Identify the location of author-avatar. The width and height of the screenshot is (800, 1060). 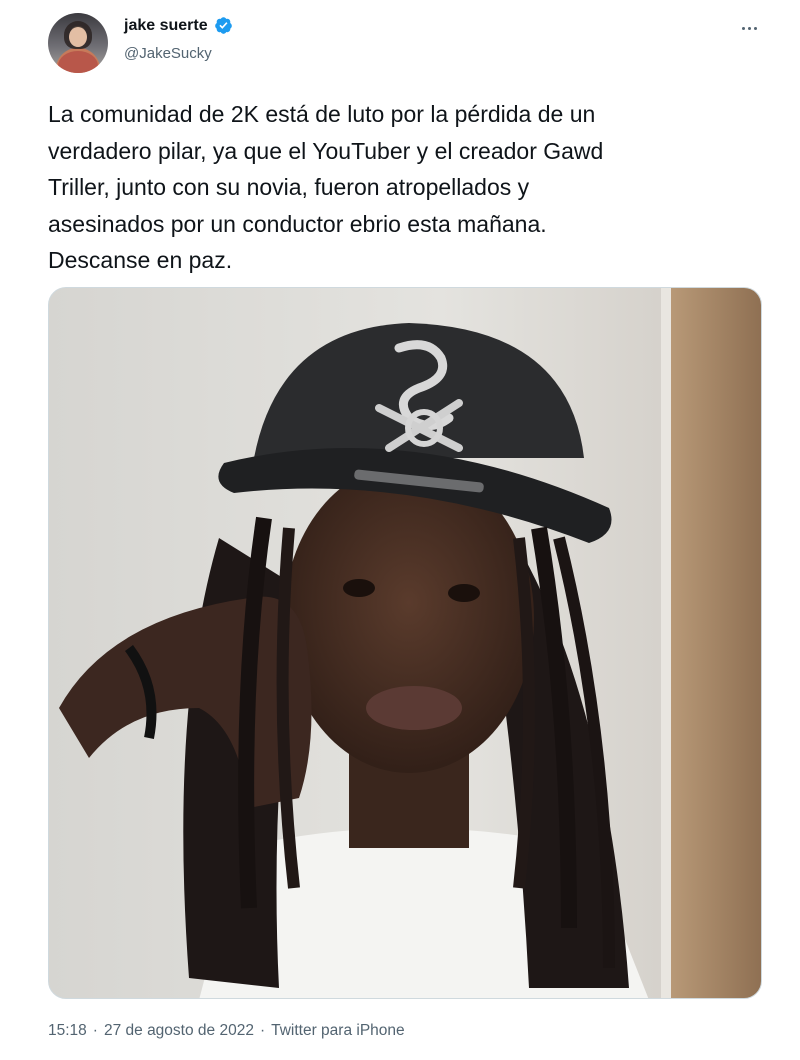
(78, 43).